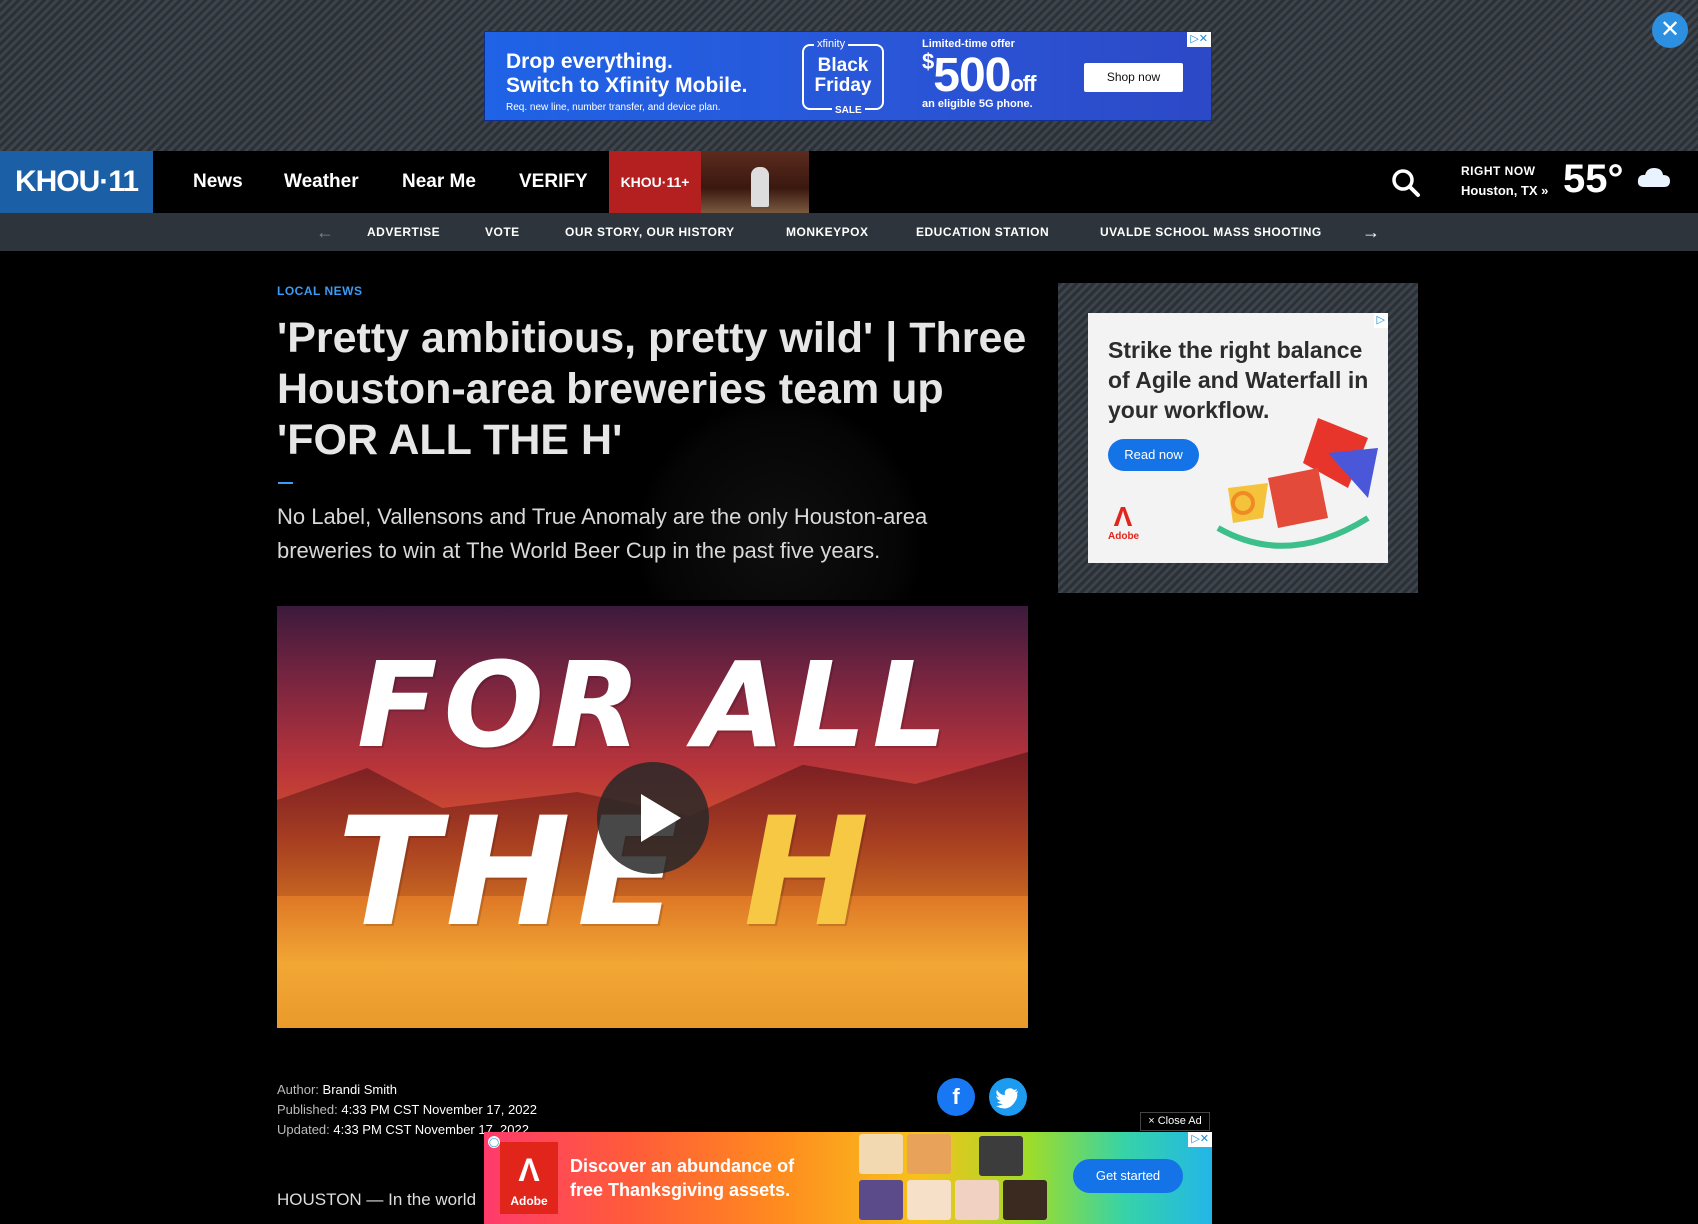 The width and height of the screenshot is (1698, 1224). What do you see at coordinates (321, 182) in the screenshot?
I see `nav-weather: Weather` at bounding box center [321, 182].